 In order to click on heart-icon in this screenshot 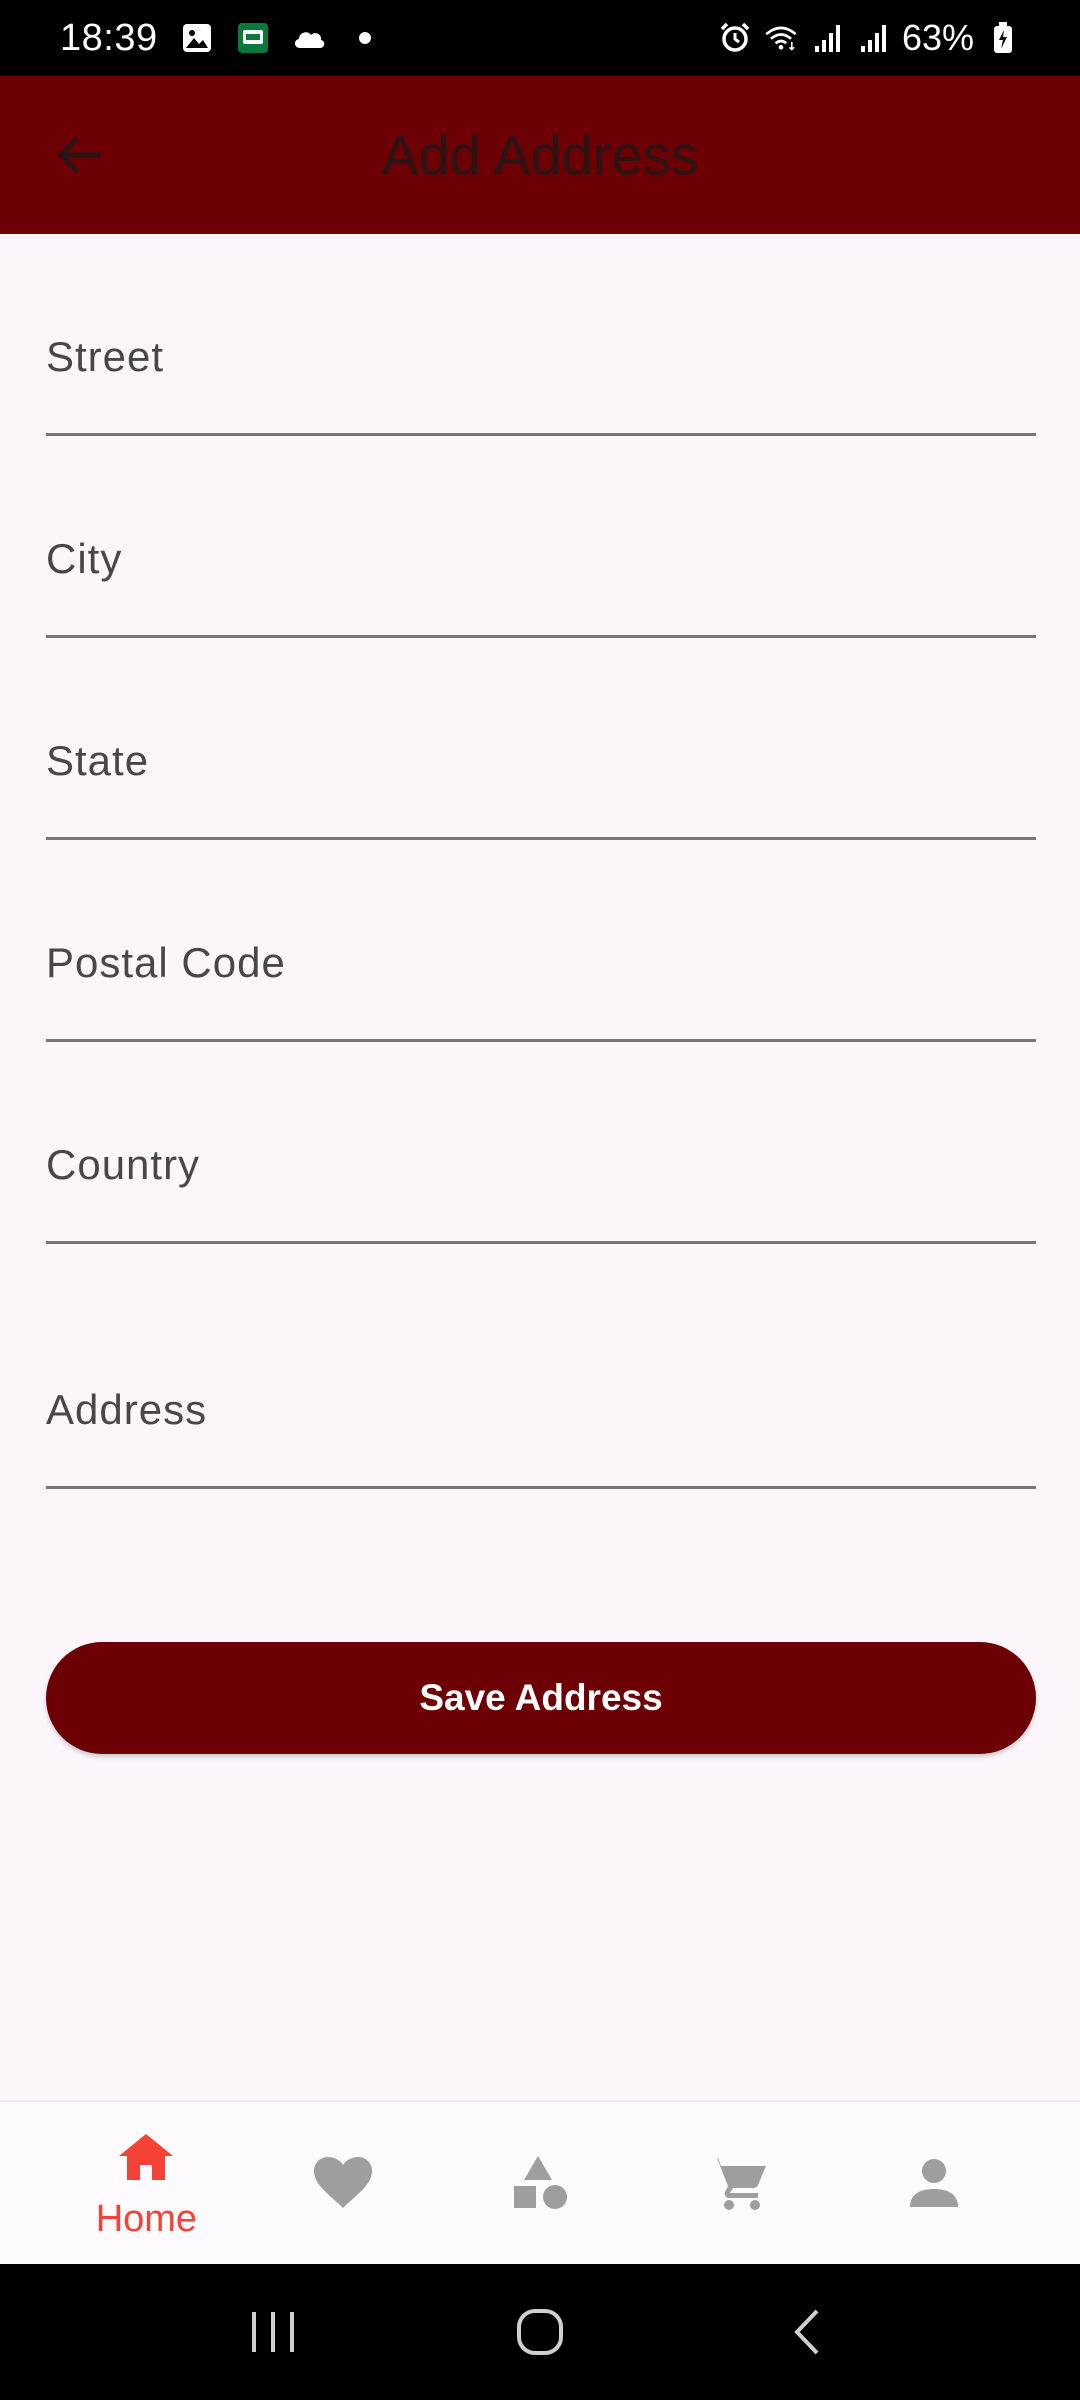, I will do `click(343, 2183)`.